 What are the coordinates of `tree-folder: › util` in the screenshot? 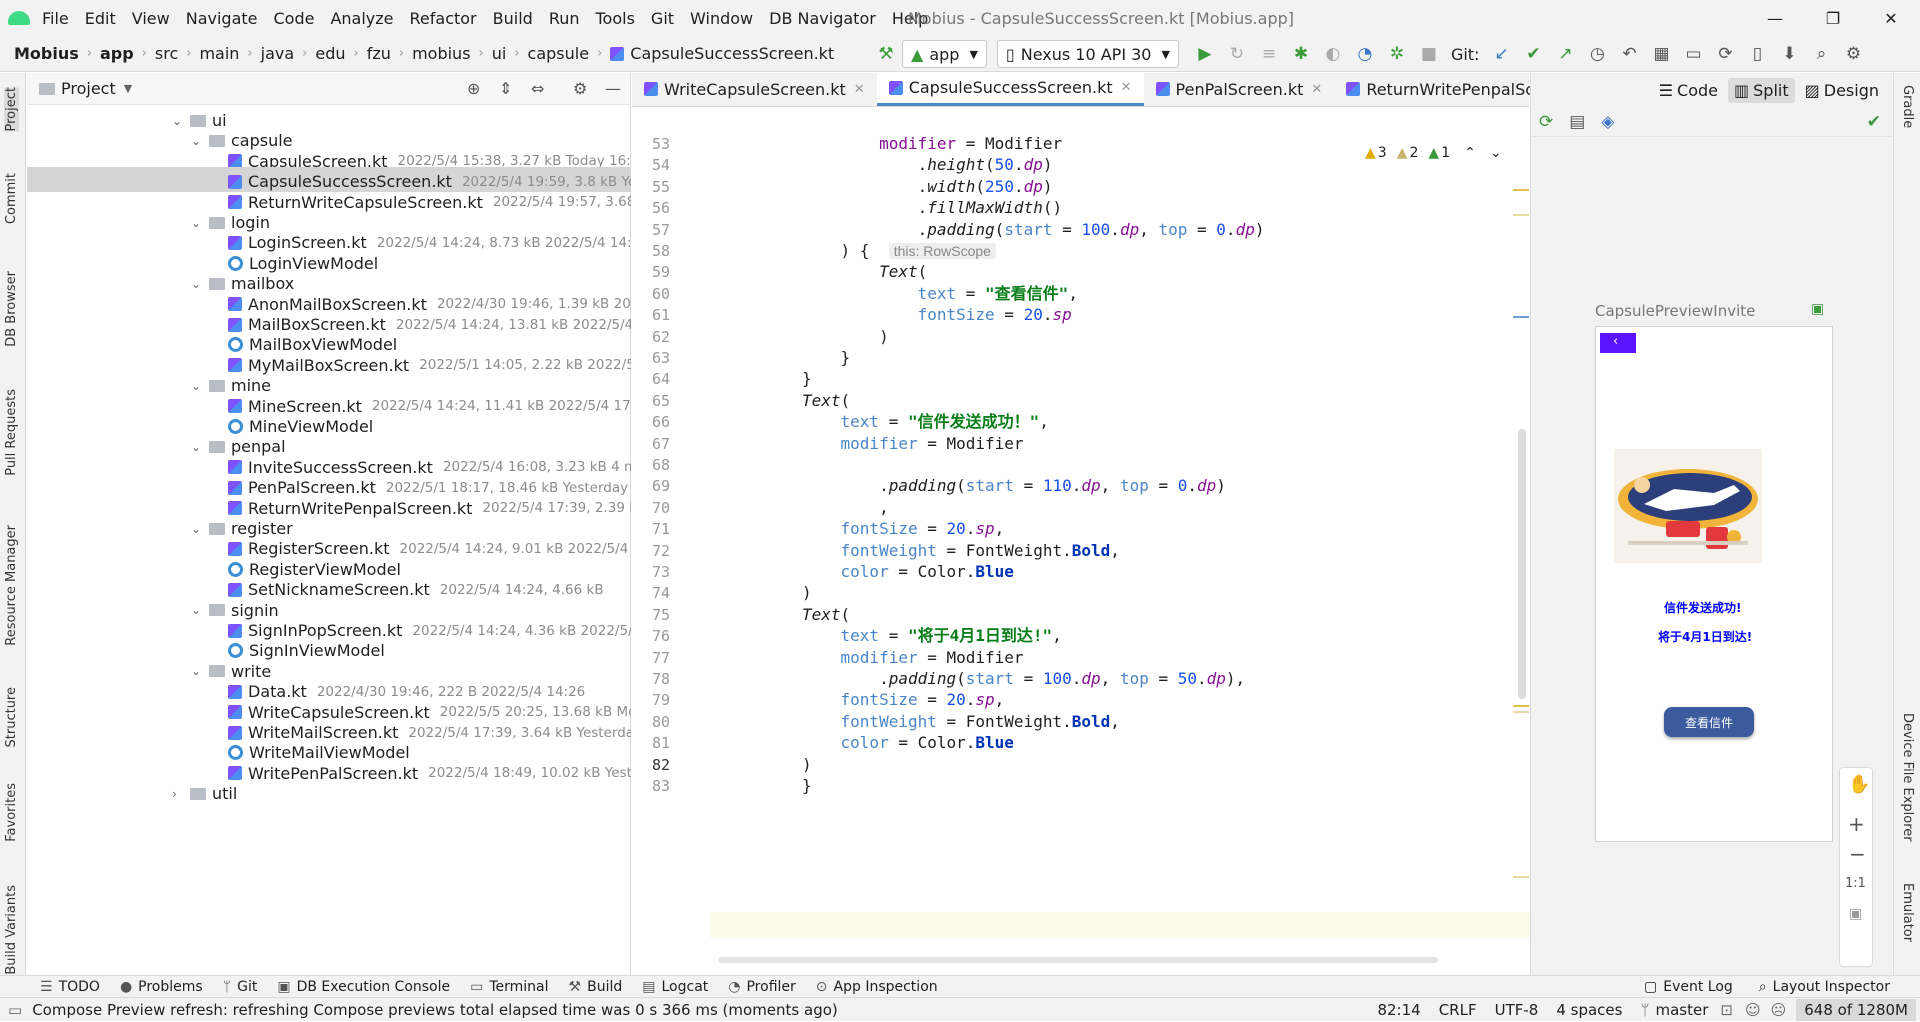 It's located at (204, 793).